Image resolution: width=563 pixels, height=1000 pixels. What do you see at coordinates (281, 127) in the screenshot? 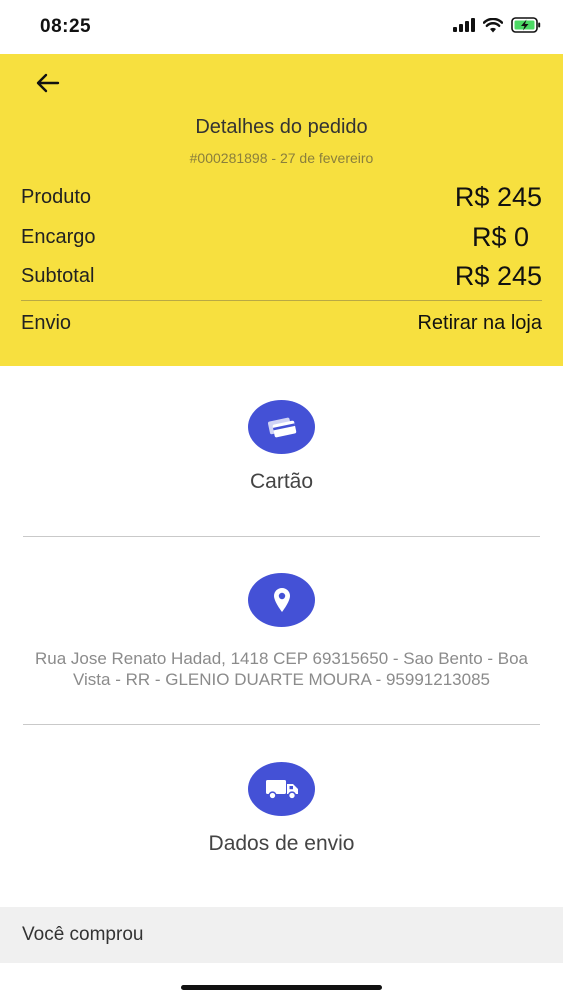
I see `page-title: Detalhes do pedido` at bounding box center [281, 127].